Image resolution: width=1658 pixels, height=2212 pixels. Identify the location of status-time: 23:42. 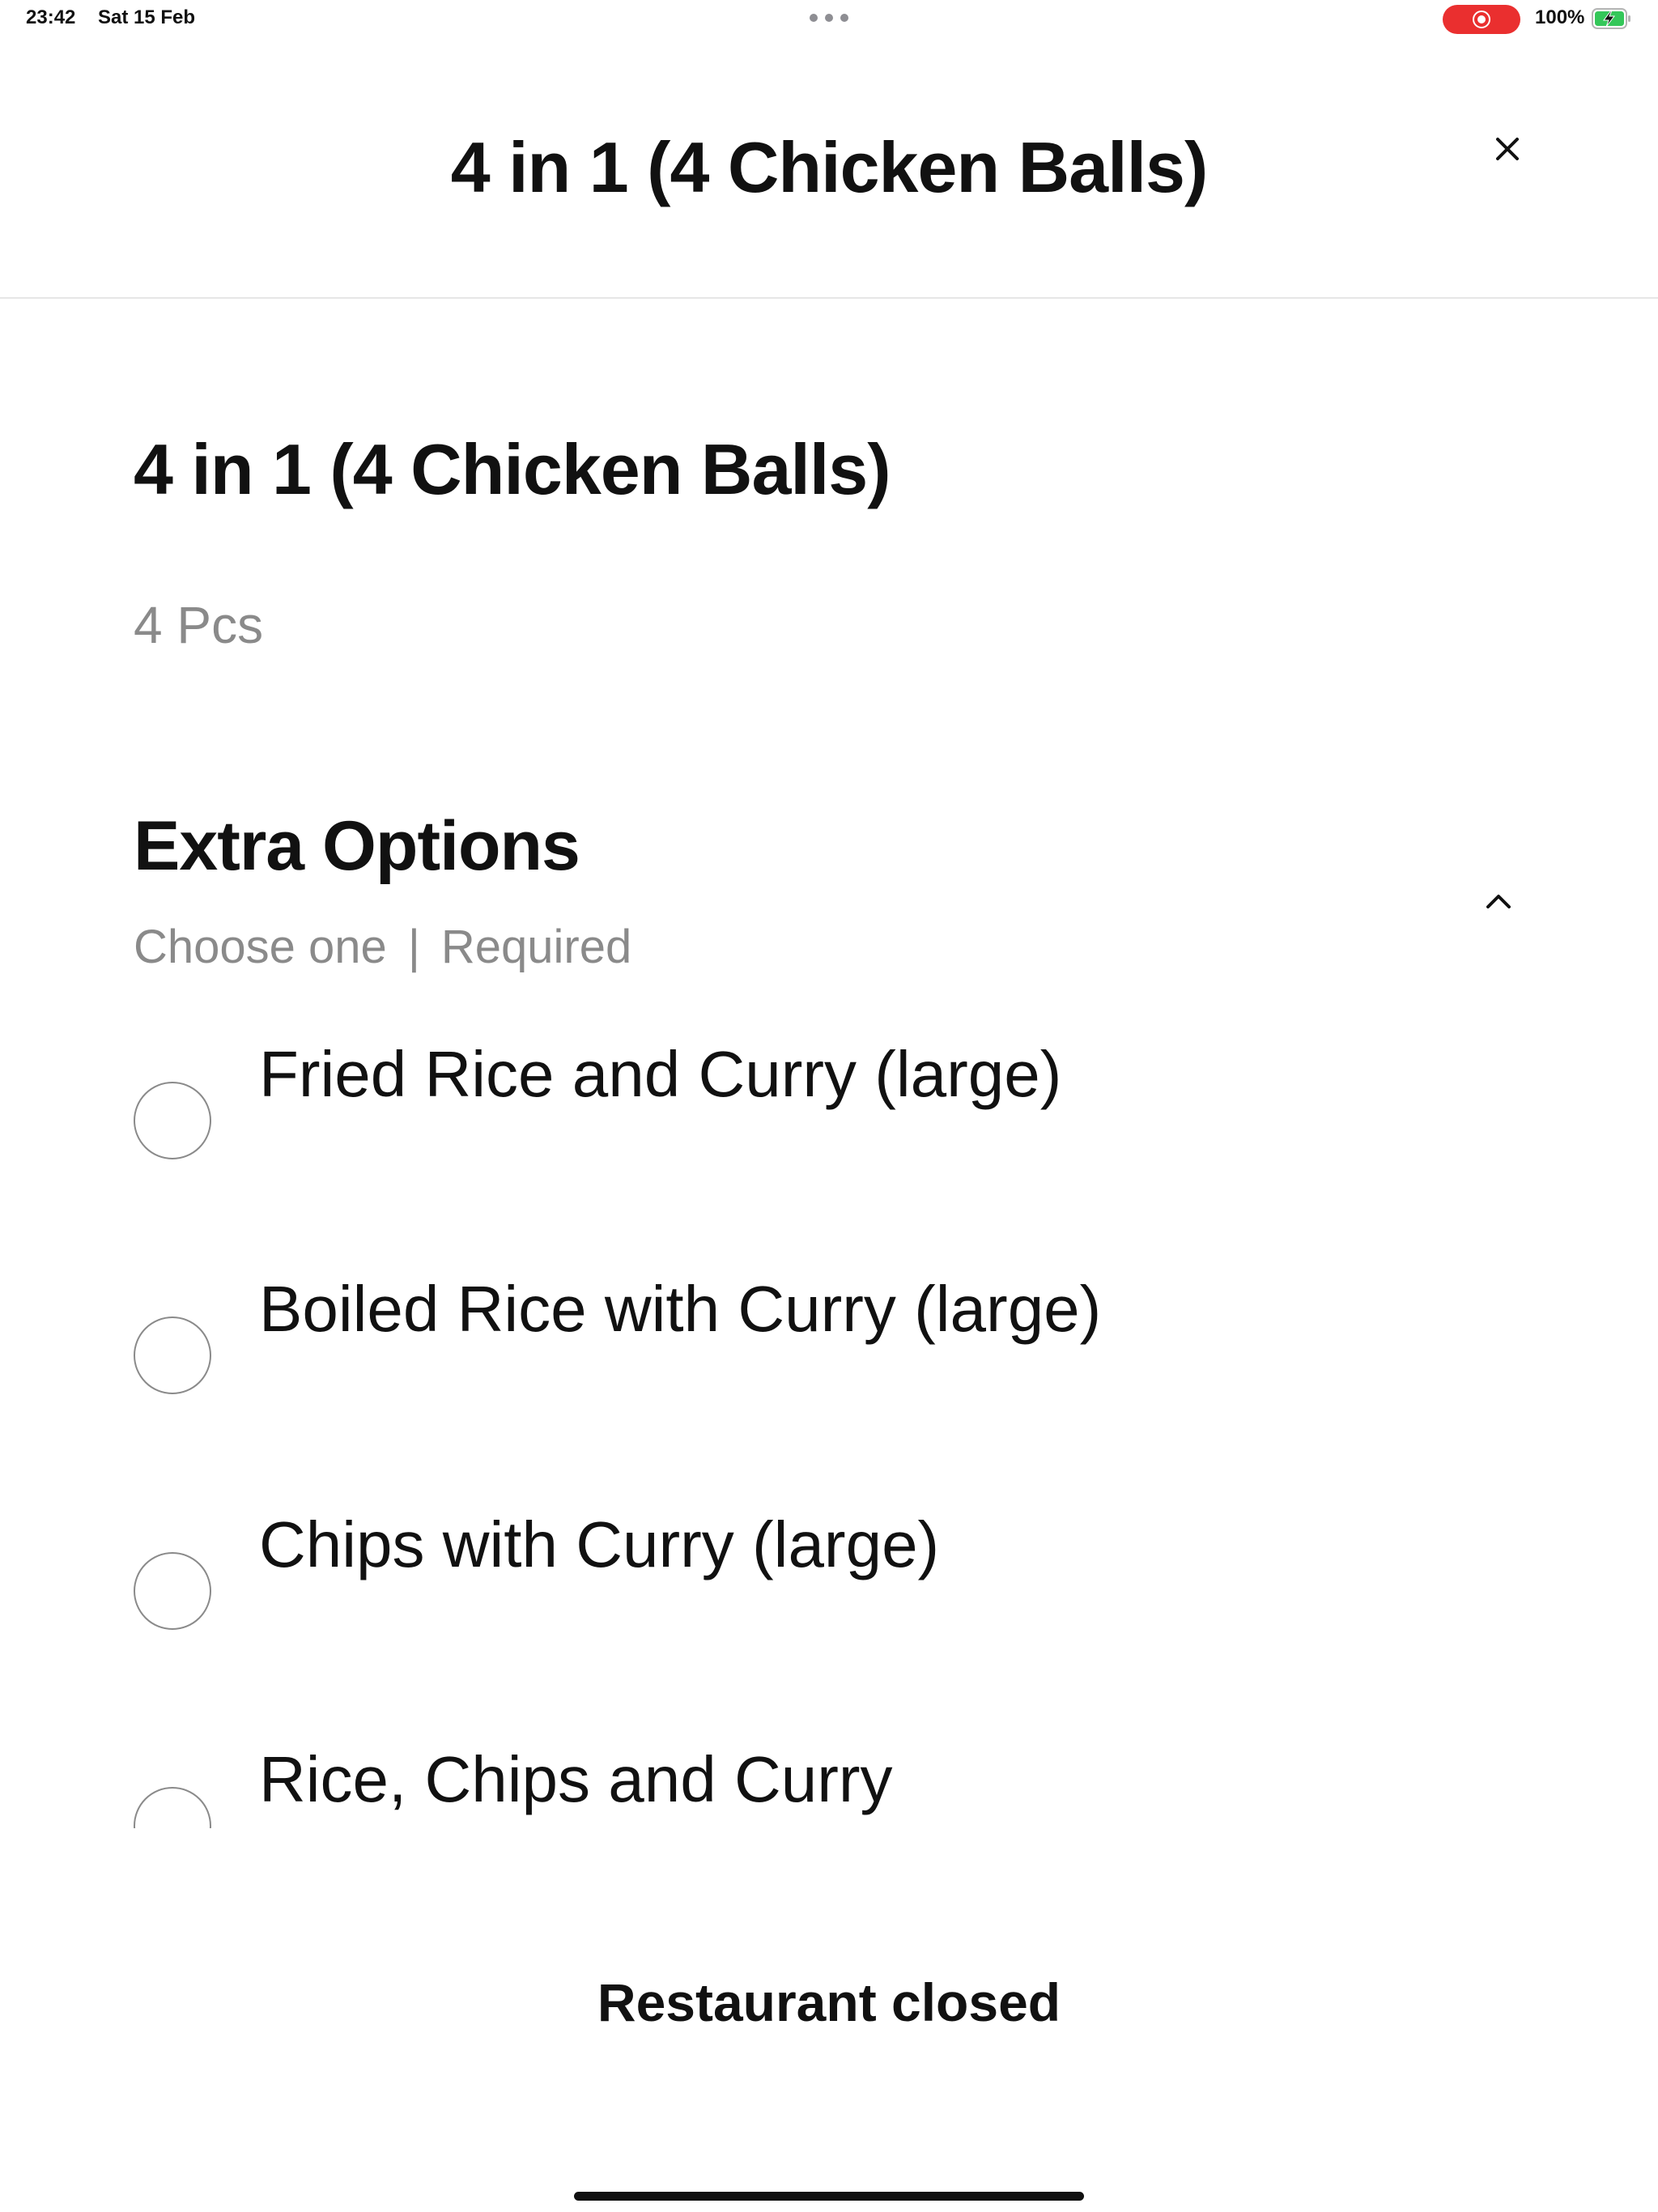
(51, 17).